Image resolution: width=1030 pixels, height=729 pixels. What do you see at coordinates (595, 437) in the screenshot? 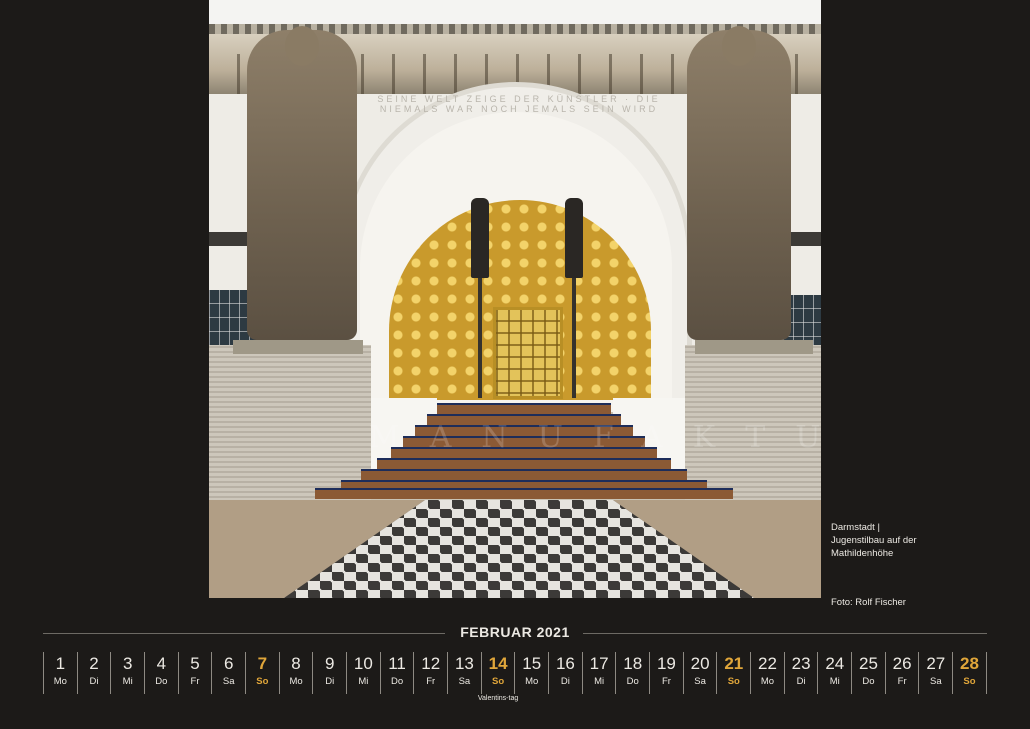
I see `watermark: MANUFAKTUR` at bounding box center [595, 437].